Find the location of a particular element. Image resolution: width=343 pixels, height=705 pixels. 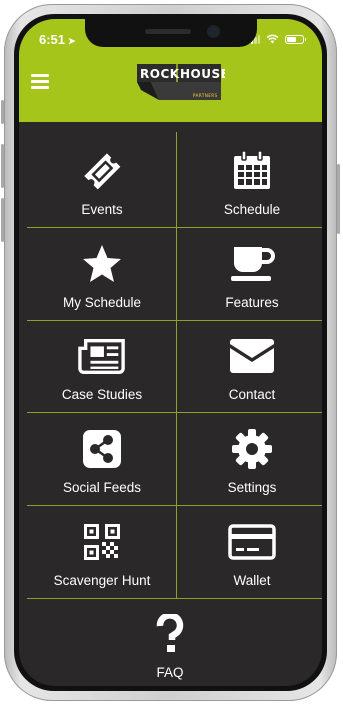

menu-item-schedule: Schedule is located at coordinates (249, 182).